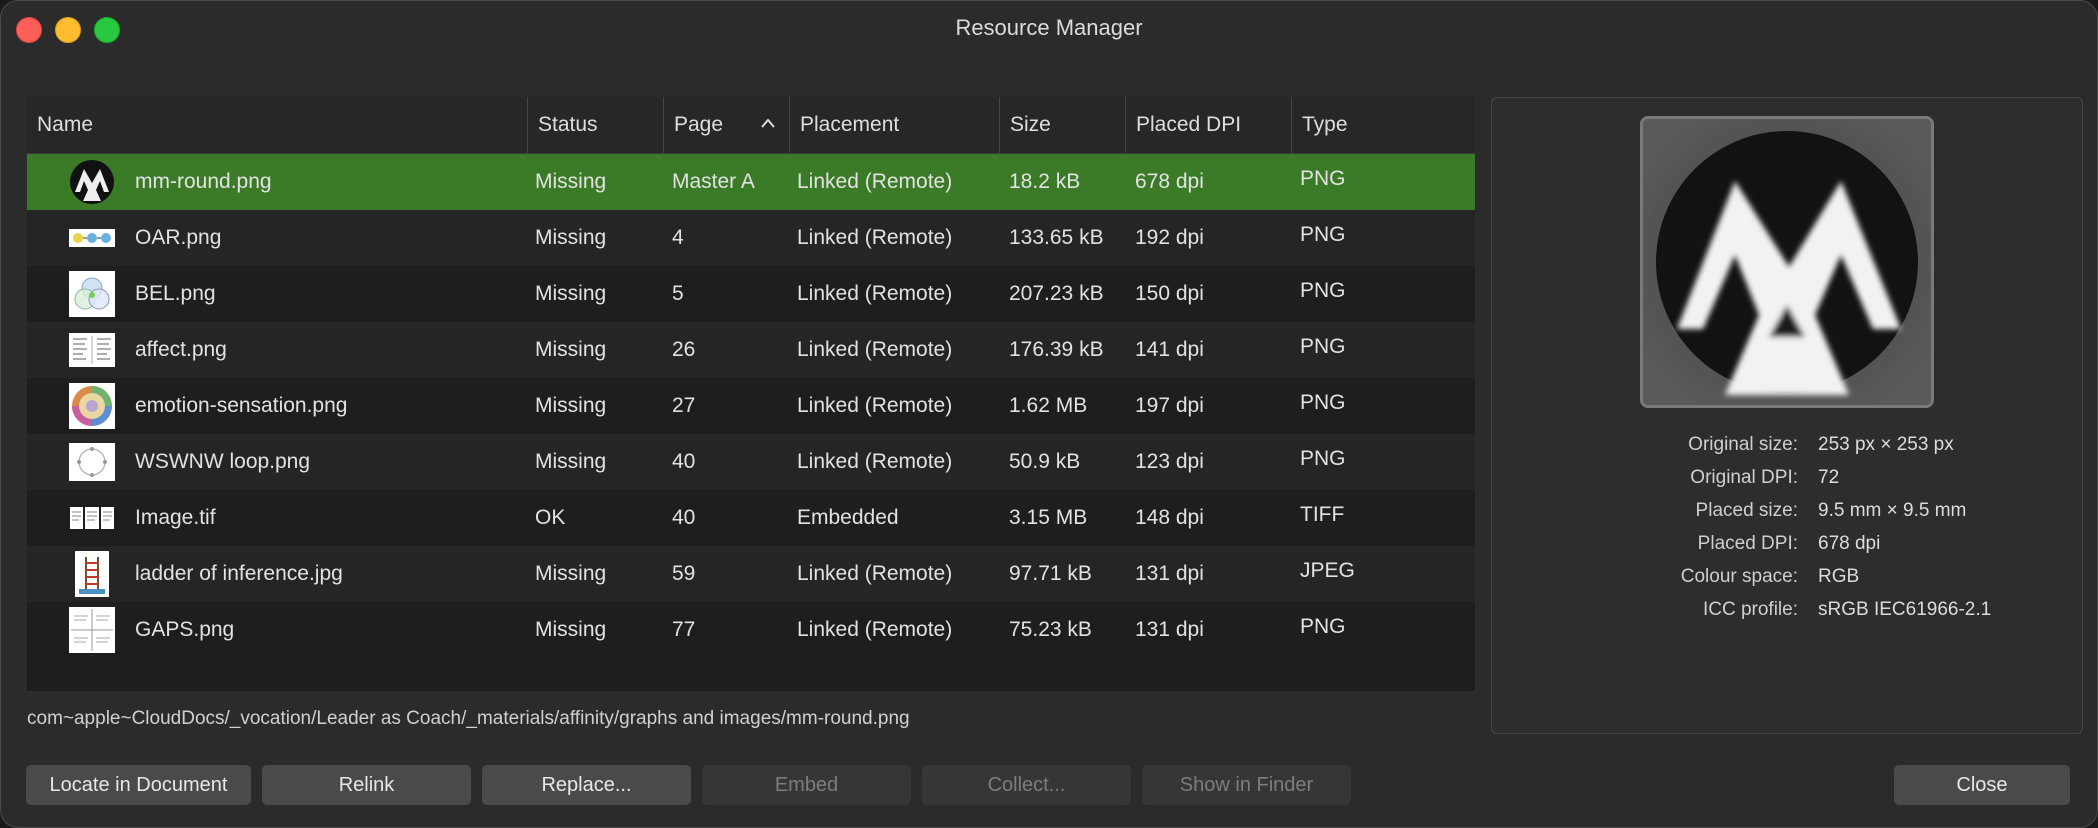  Describe the element at coordinates (1169, 461) in the screenshot. I see `cell-placed-dpi: 123 dpi` at that location.